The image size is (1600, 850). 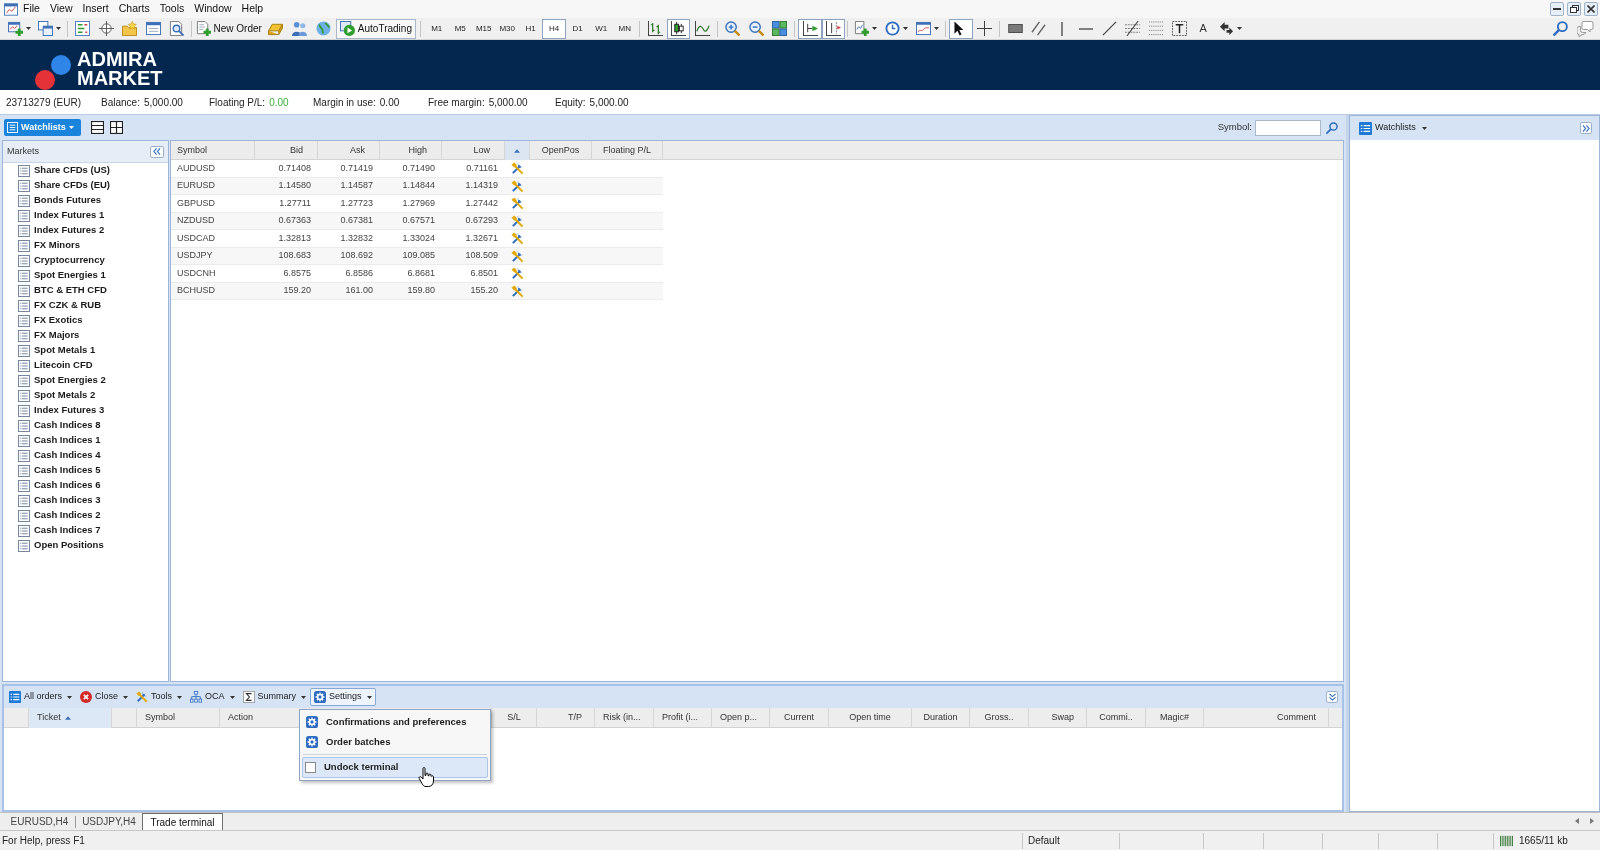 What do you see at coordinates (259, 718) in the screenshot?
I see `column-header: Action` at bounding box center [259, 718].